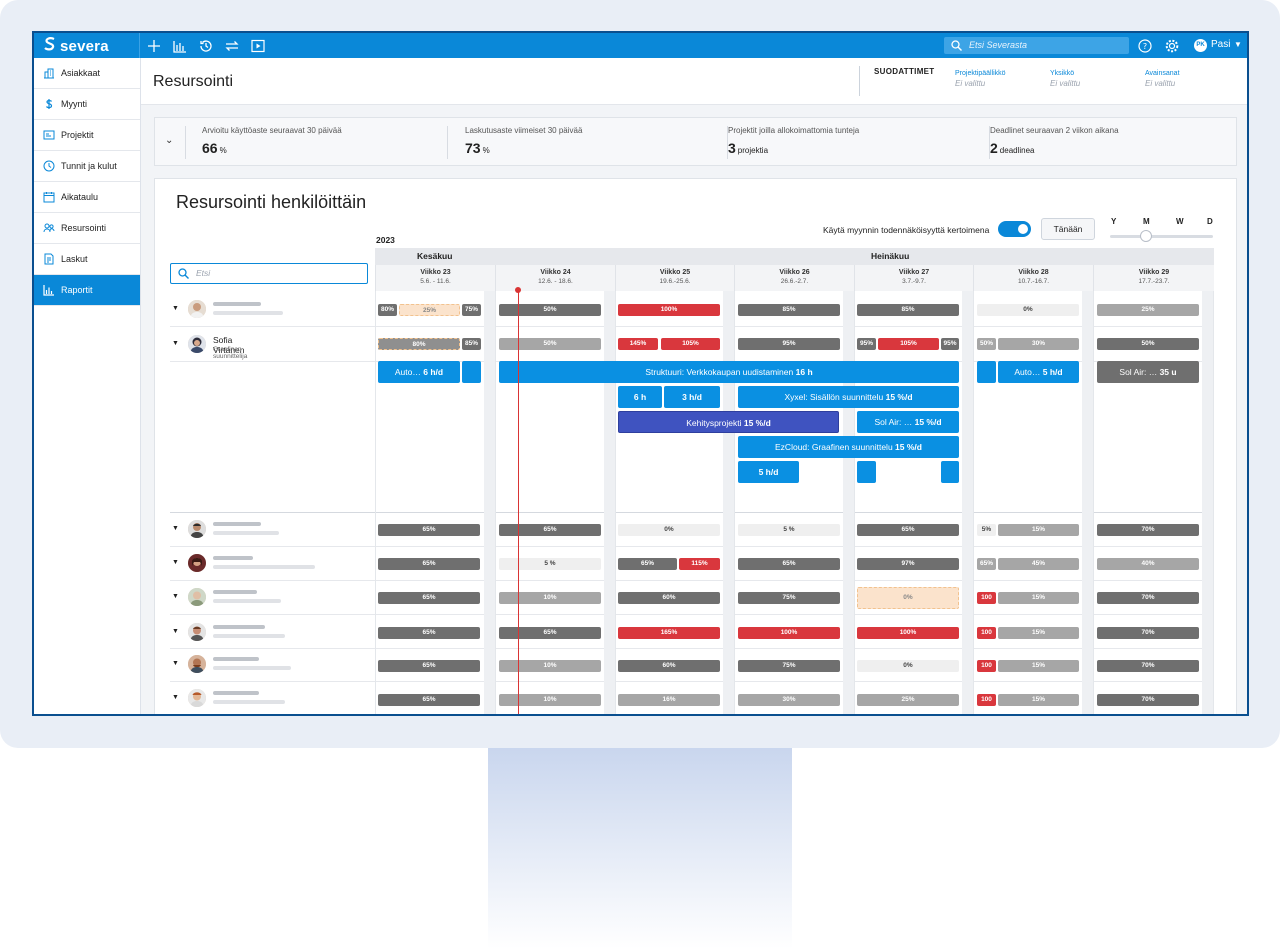  What do you see at coordinates (1180, 221) in the screenshot?
I see `zoom-label-w: W` at bounding box center [1180, 221].